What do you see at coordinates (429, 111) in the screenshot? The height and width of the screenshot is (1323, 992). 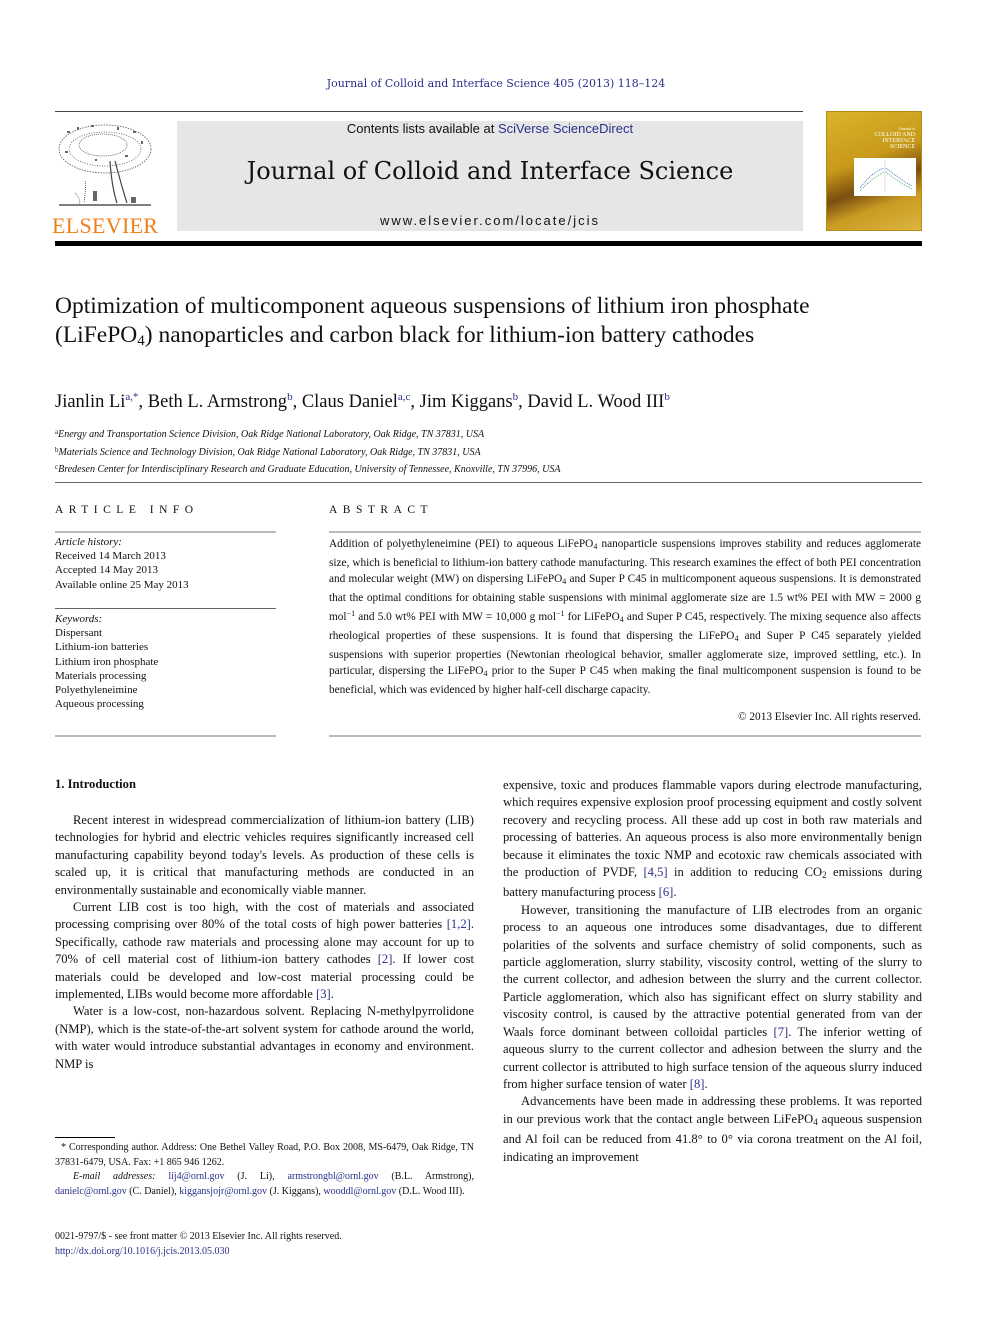 I see `header-rule` at bounding box center [429, 111].